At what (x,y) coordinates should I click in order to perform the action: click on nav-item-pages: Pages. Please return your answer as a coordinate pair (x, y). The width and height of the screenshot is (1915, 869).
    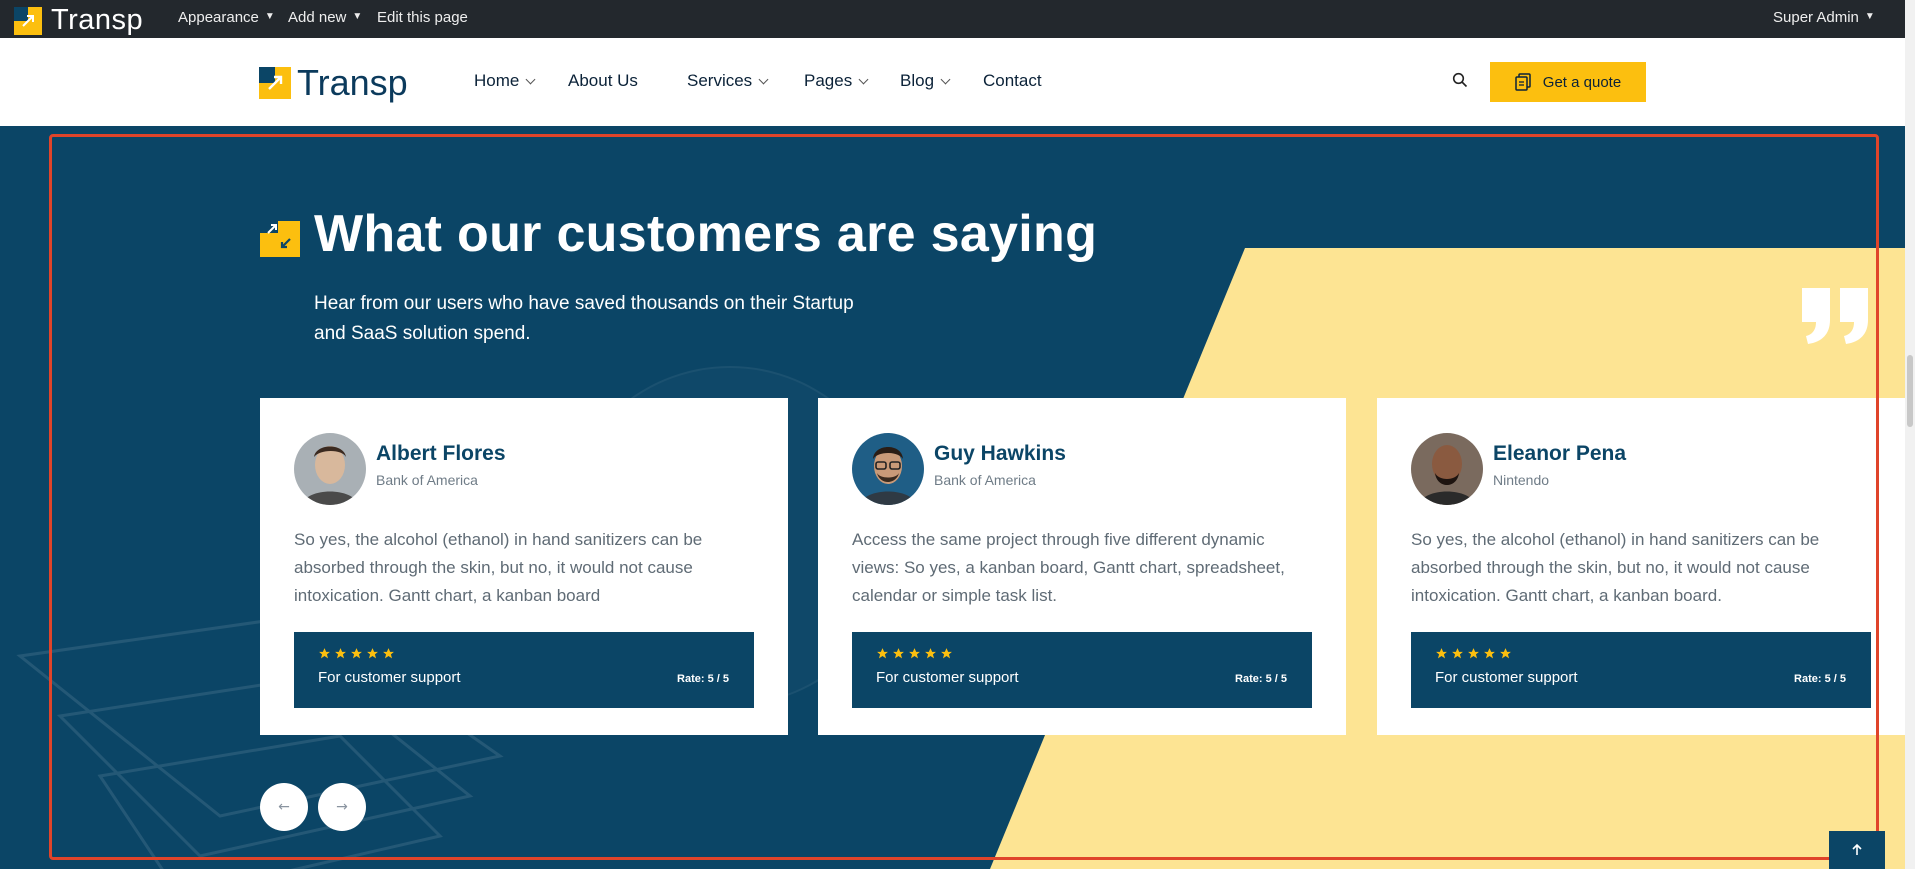
    Looking at the image, I should click on (836, 81).